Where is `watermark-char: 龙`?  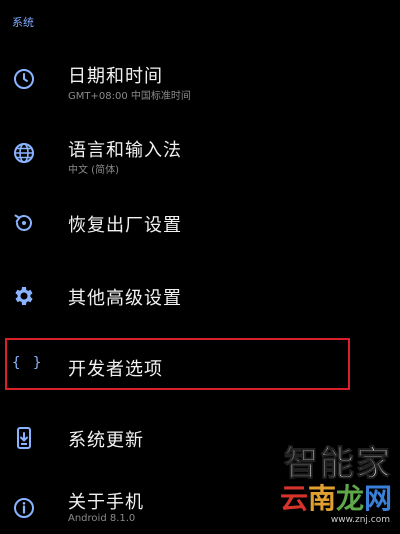
watermark-char: 龙 is located at coordinates (349, 498).